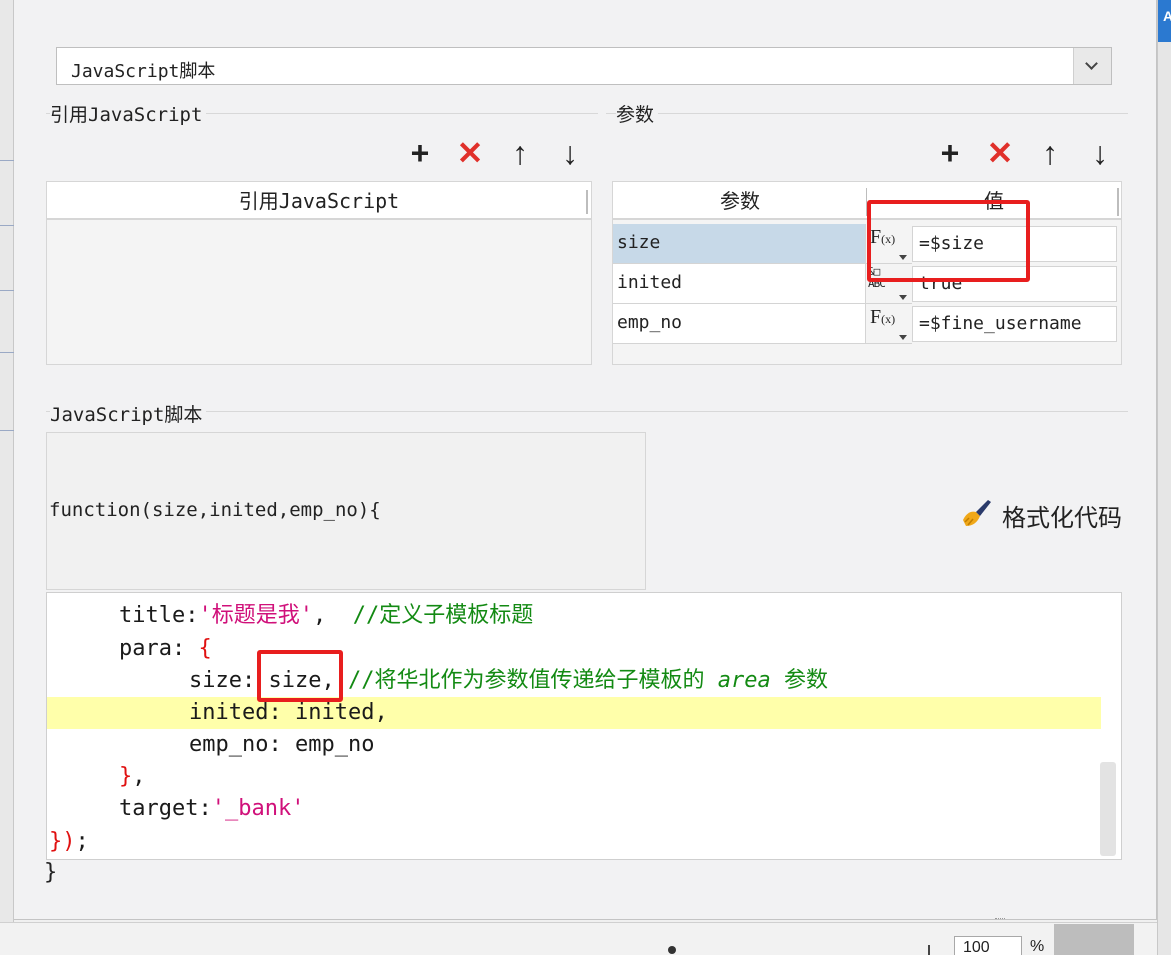 This screenshot has width=1171, height=955. What do you see at coordinates (1037, 946) in the screenshot?
I see `zoom-unit: %` at bounding box center [1037, 946].